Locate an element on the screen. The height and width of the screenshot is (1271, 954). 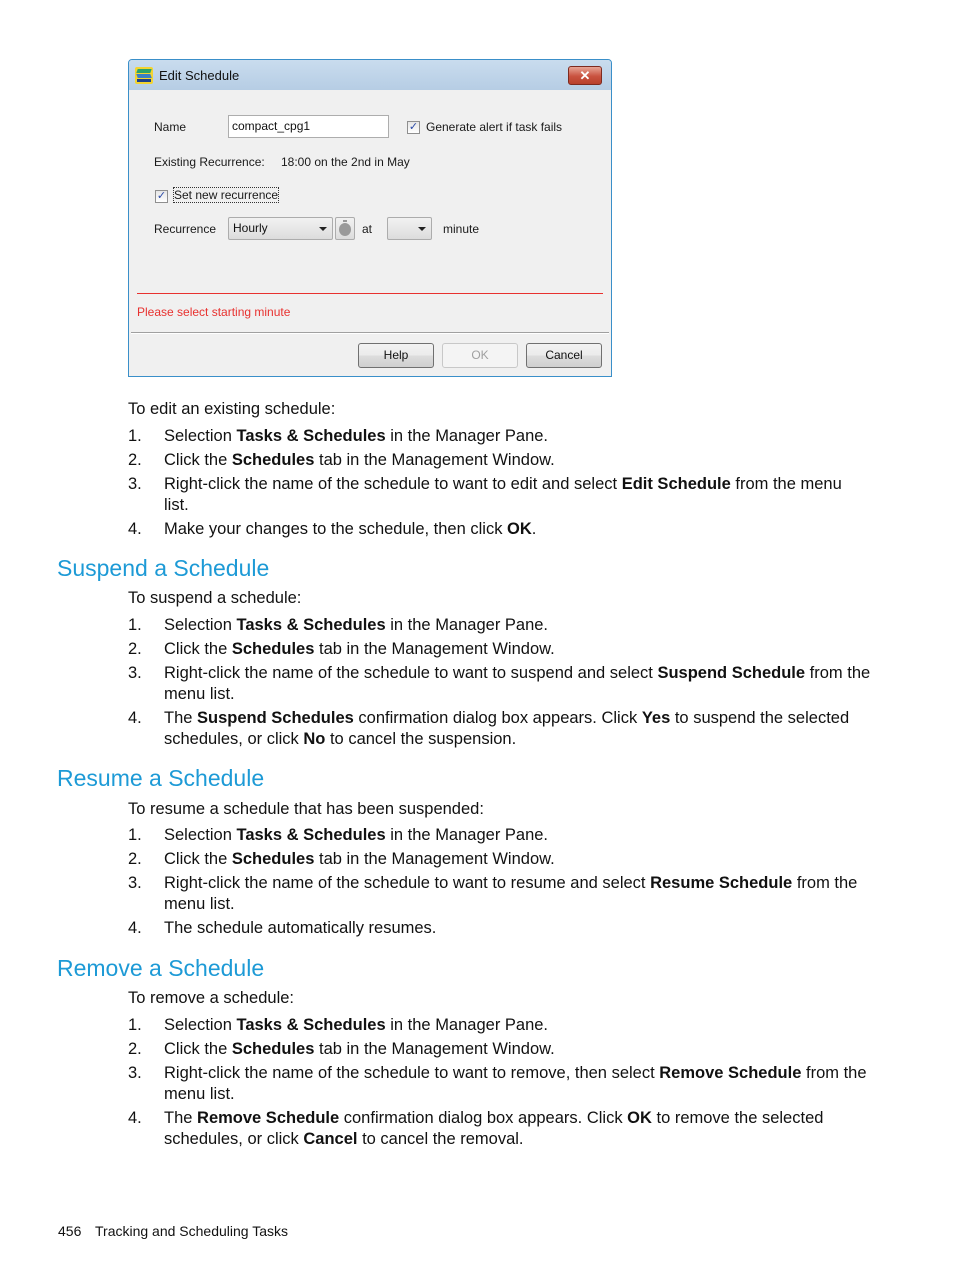
ui-term: Suspend Schedules is located at coordinates (275, 718).